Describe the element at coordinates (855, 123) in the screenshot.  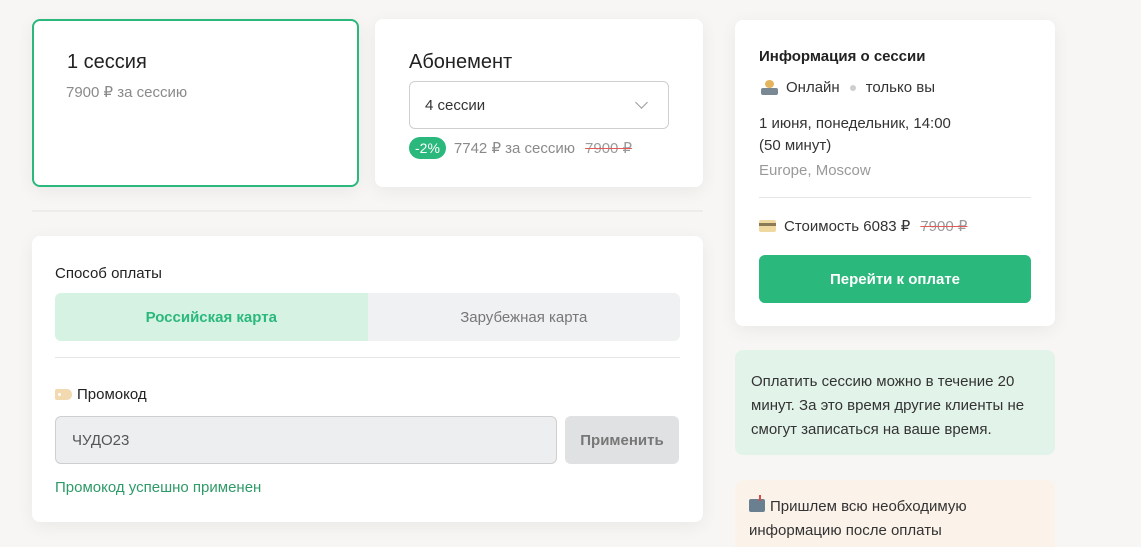
I see `session-datetime: 1 июня, понедельник, 14:00` at that location.